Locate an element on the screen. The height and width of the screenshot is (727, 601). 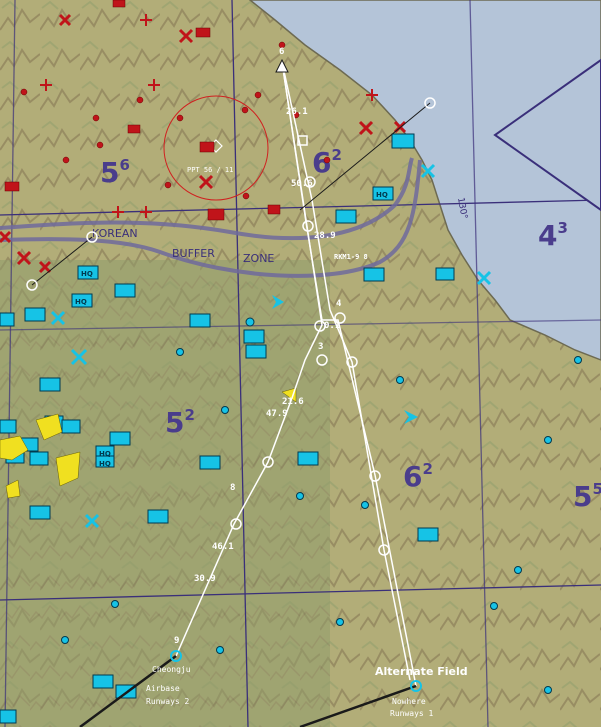
route-label: 46.1 is located at coordinates (223, 547).